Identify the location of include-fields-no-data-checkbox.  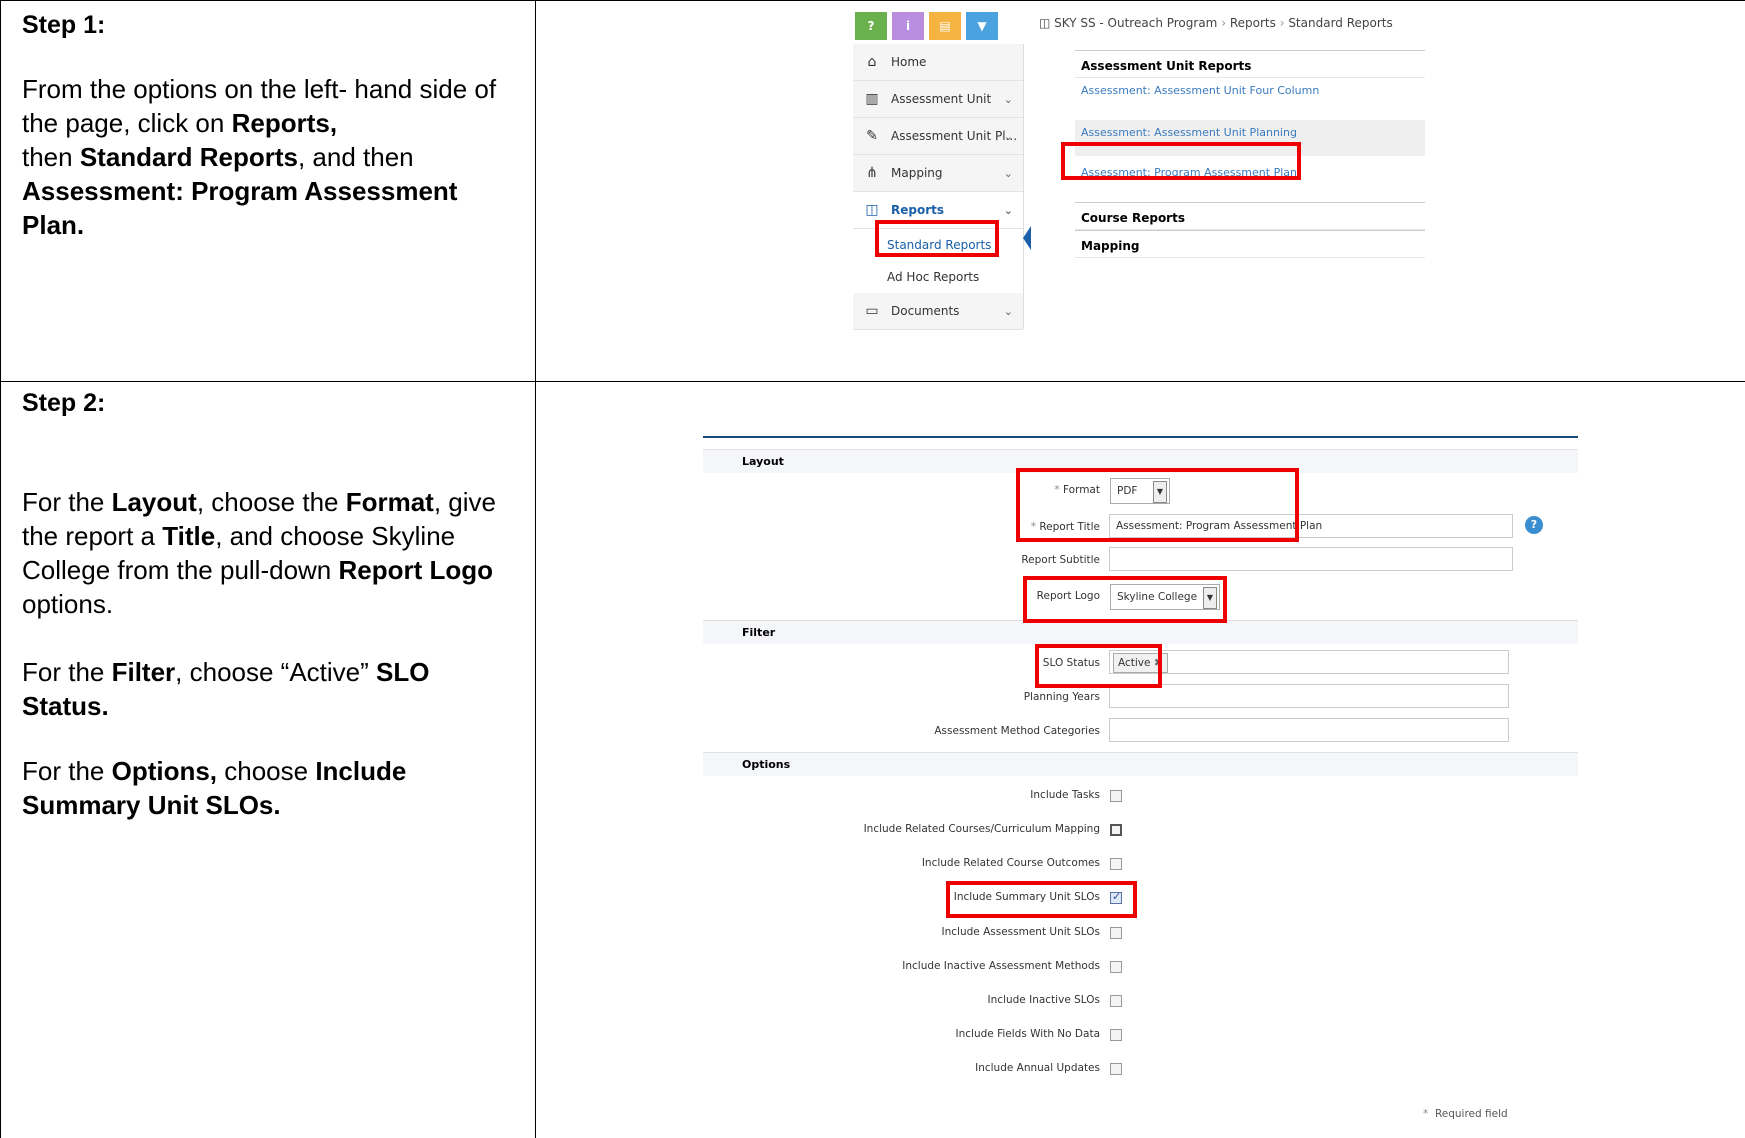
(1116, 1035).